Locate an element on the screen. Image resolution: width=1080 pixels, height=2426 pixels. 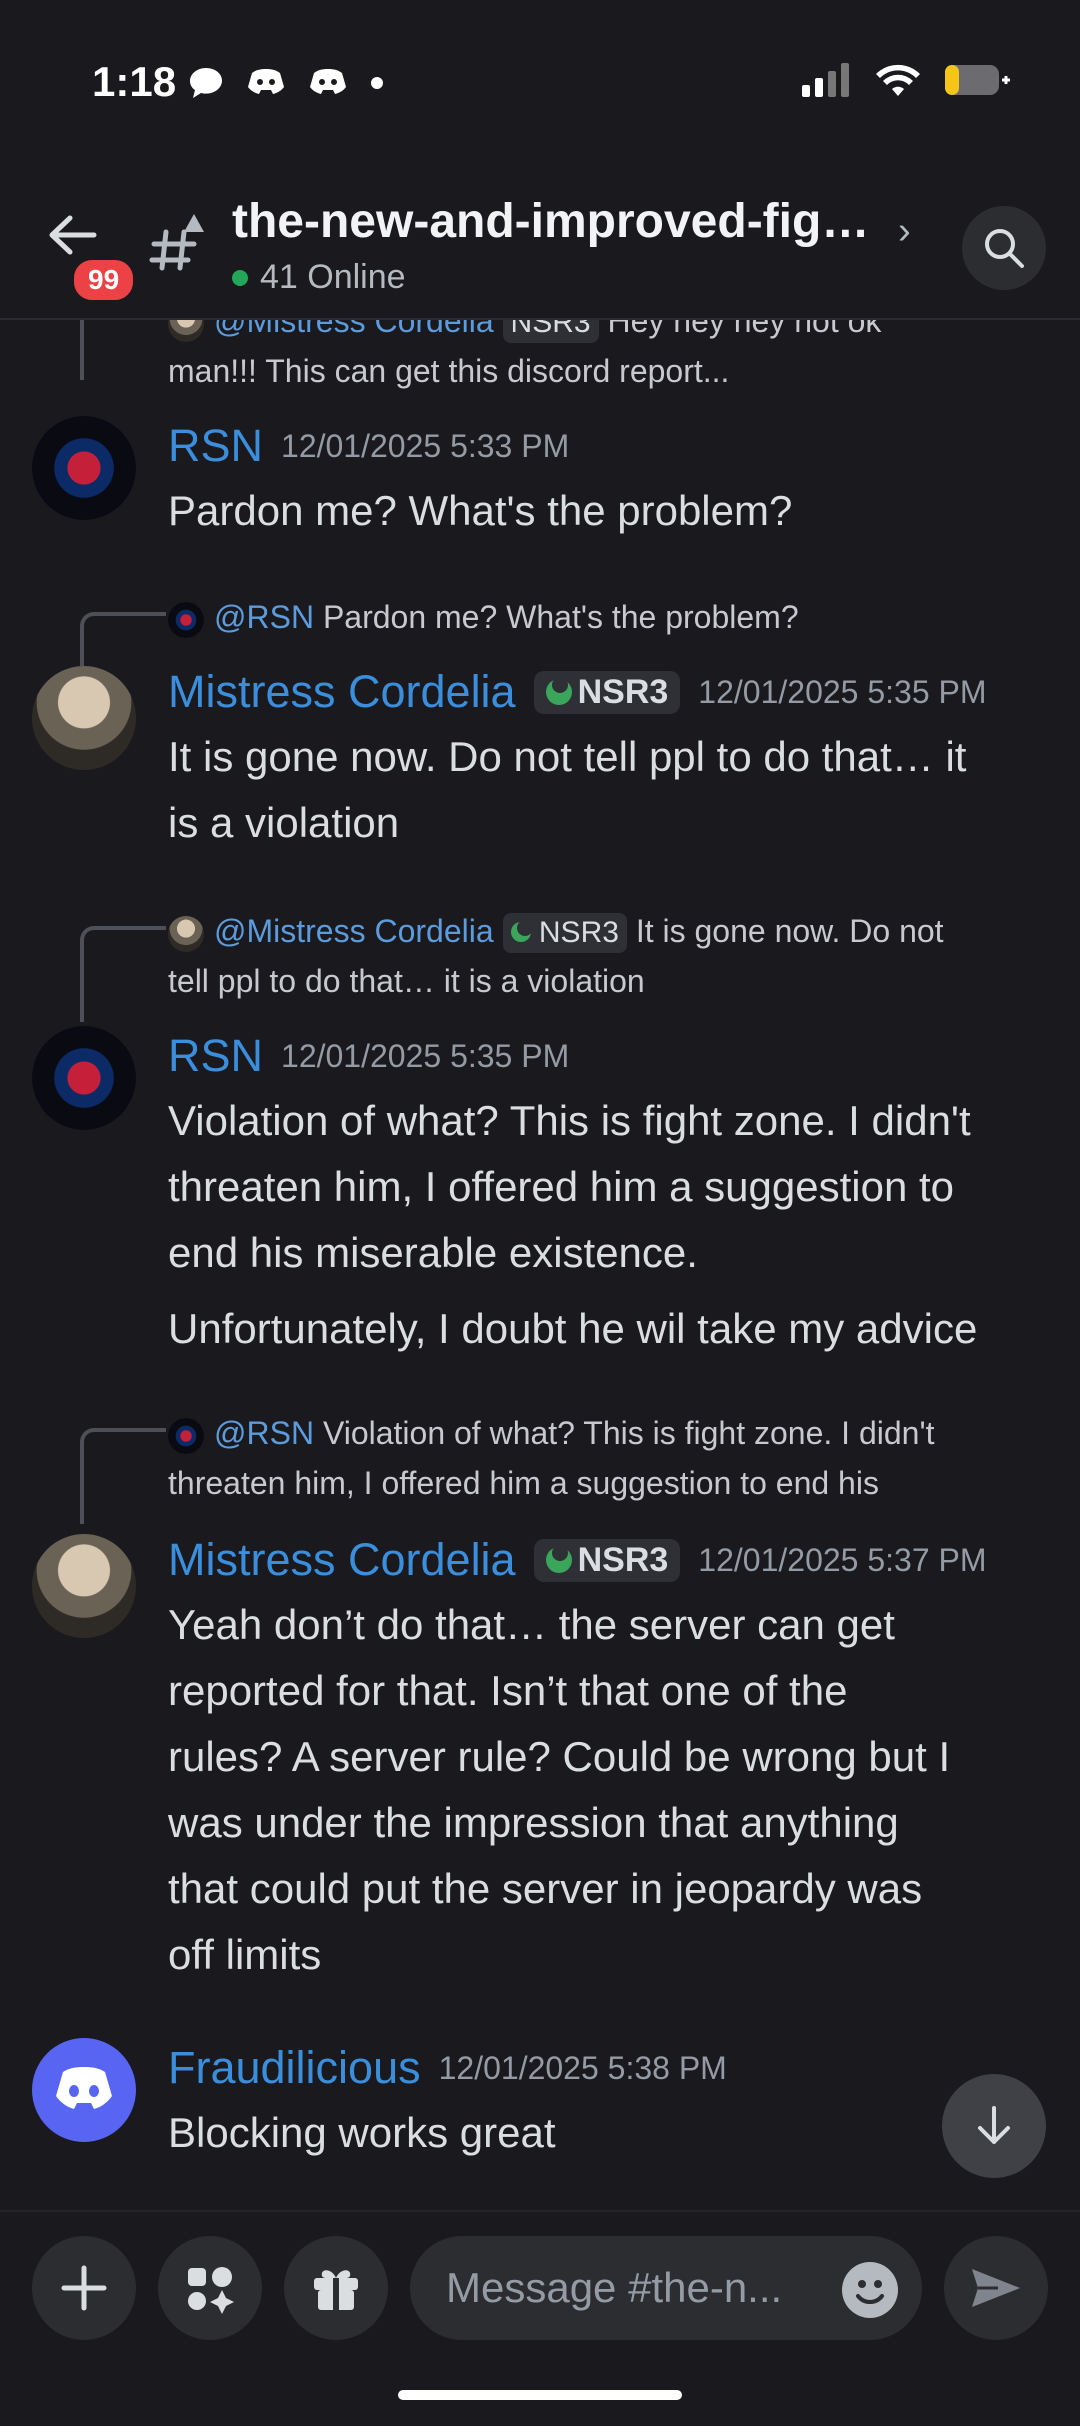
emoji-icon is located at coordinates (870, 2290).